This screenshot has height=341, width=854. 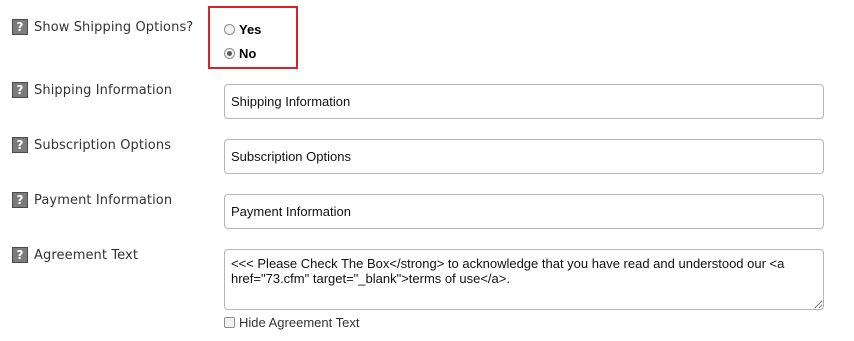 I want to click on shipping-information-label-row: ? Shipping Information, so click(x=92, y=90).